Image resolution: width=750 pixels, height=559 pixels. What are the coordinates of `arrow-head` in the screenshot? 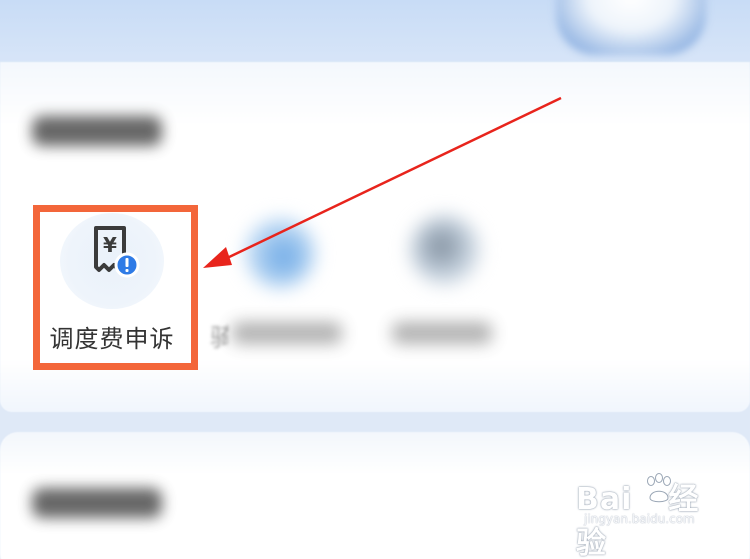 It's located at (217, 257).